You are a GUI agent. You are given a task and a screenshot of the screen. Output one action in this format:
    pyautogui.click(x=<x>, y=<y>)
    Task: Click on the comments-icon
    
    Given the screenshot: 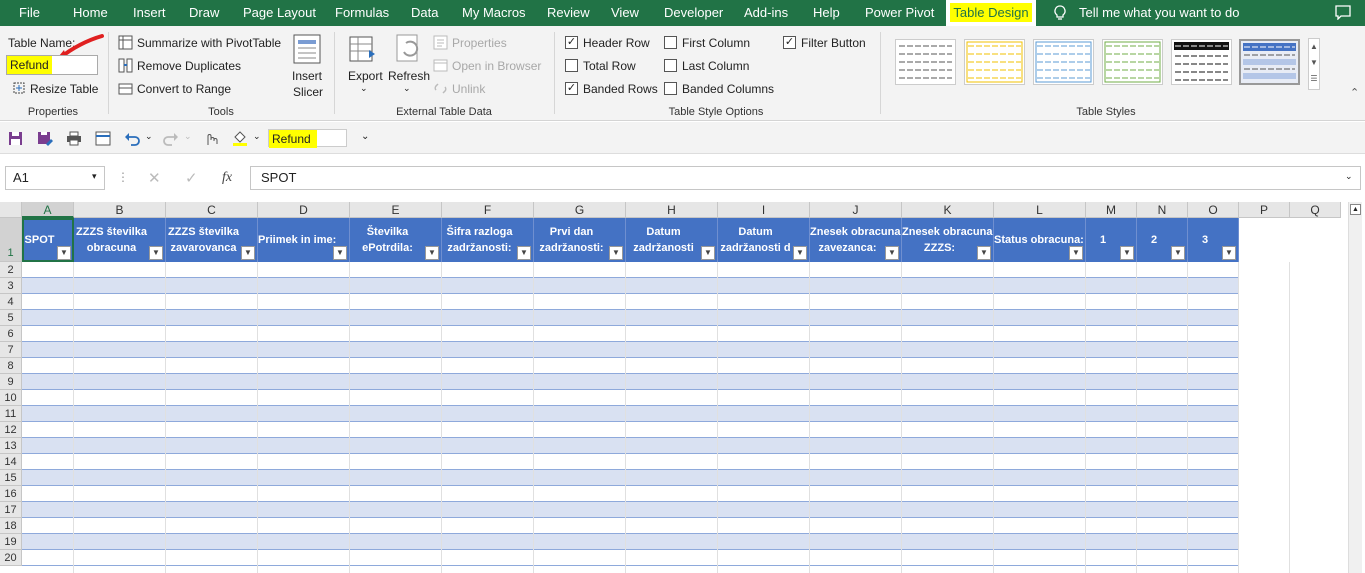 What is the action you would take?
    pyautogui.click(x=1343, y=12)
    